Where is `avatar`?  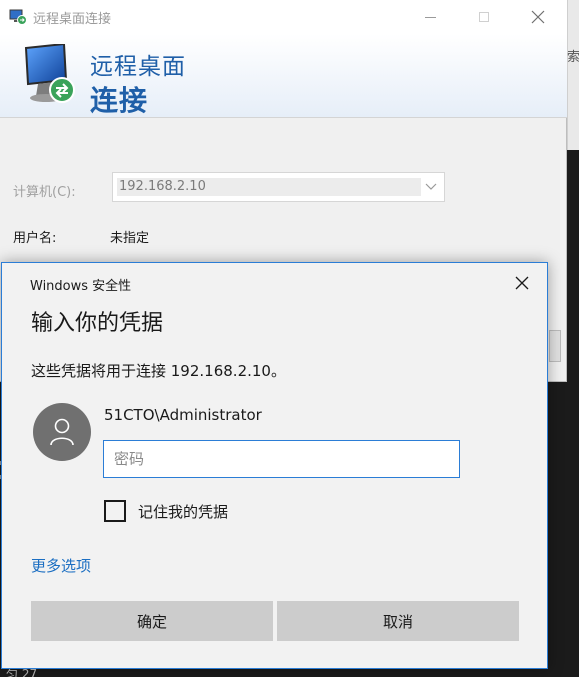
avatar is located at coordinates (62, 432).